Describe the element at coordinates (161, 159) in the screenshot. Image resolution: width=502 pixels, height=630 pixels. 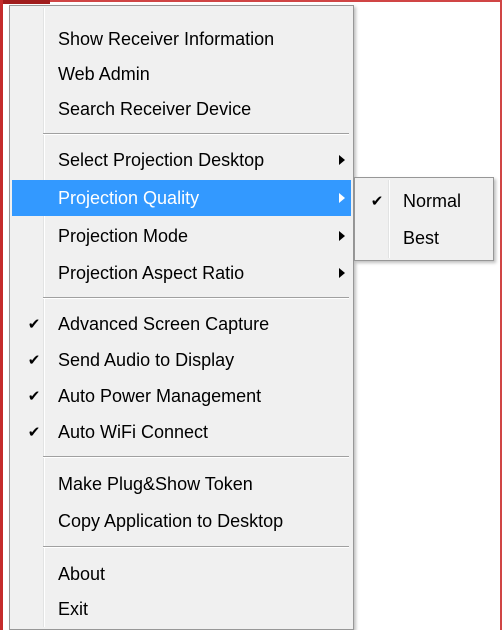
I see `menu-item-label: Select Projection Desktop` at that location.